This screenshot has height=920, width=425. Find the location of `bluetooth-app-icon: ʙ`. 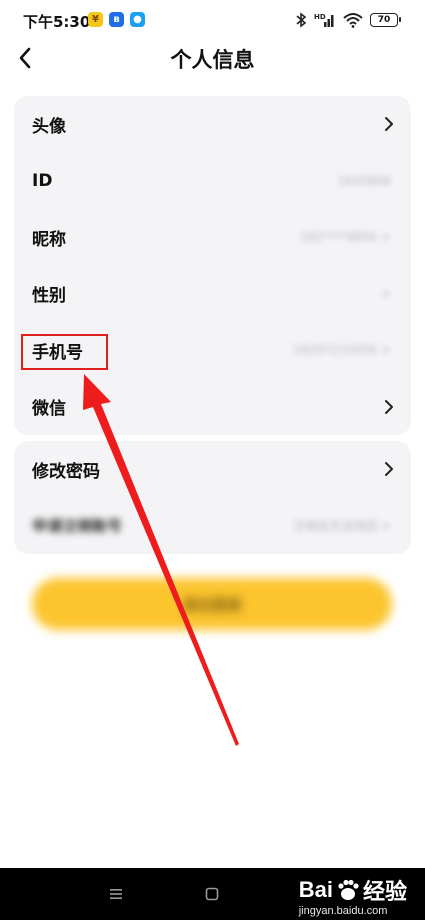

bluetooth-app-icon: ʙ is located at coordinates (116, 19).